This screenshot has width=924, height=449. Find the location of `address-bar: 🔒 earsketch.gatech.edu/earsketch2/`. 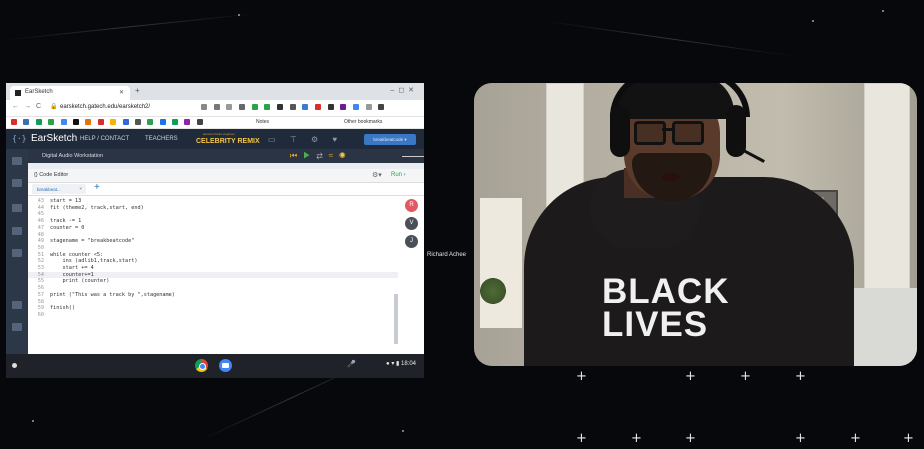

address-bar: 🔒 earsketch.gatech.edu/earsketch2/ is located at coordinates (121, 107).